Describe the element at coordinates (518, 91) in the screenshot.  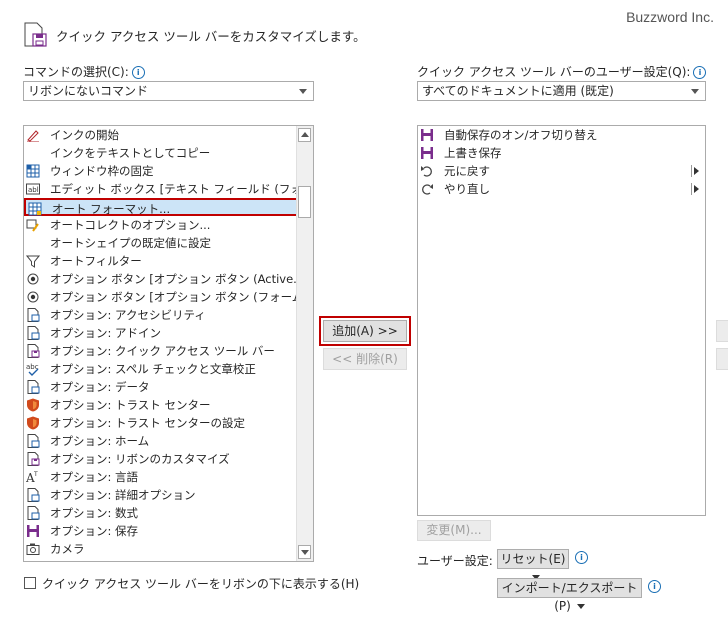
I see `qat-select-value: すべてのドキュメントに適用 (既定)` at that location.